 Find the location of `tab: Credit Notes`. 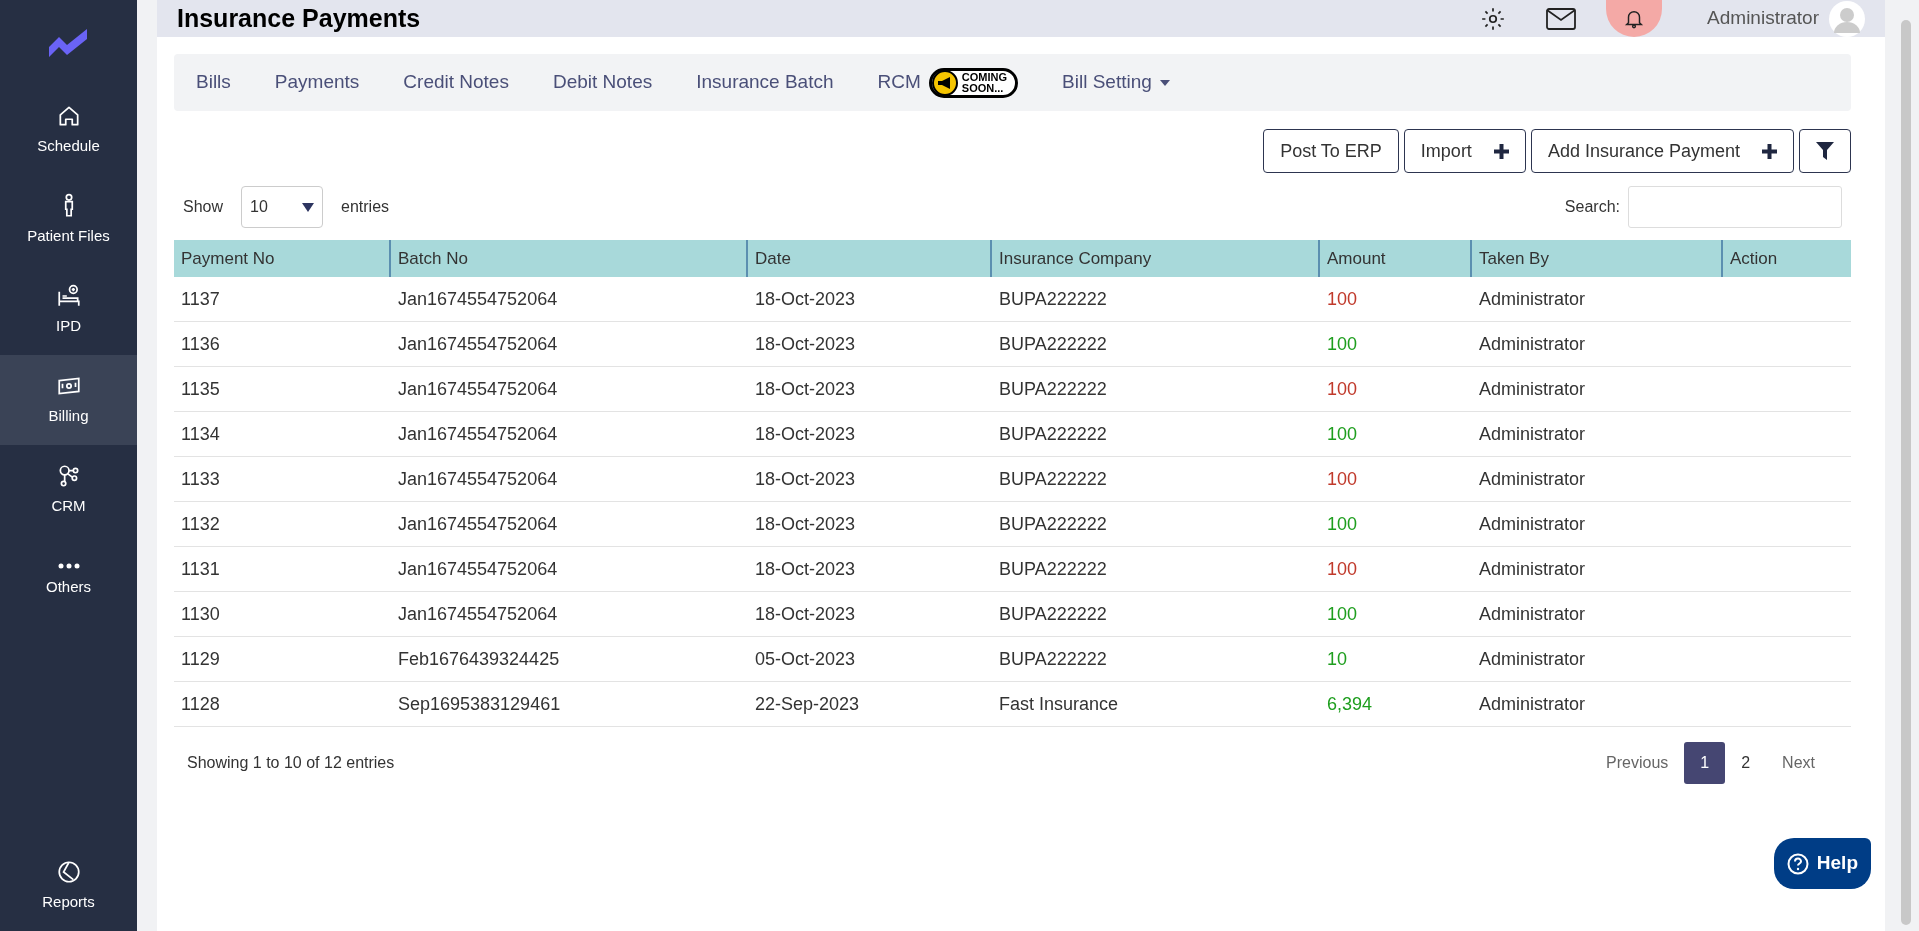

tab: Credit Notes is located at coordinates (456, 82).